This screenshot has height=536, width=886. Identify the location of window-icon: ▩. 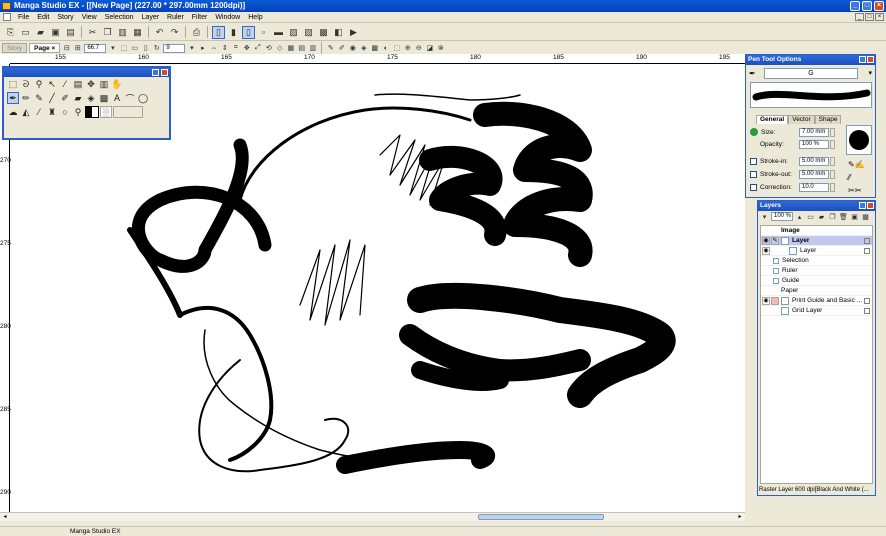
(323, 32).